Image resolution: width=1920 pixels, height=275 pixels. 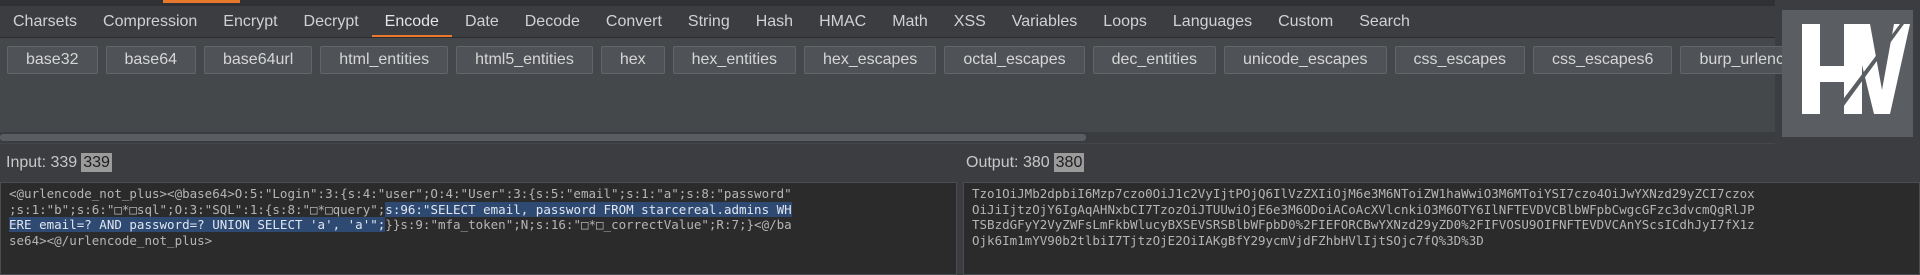 I want to click on tab-string: String, so click(x=709, y=21).